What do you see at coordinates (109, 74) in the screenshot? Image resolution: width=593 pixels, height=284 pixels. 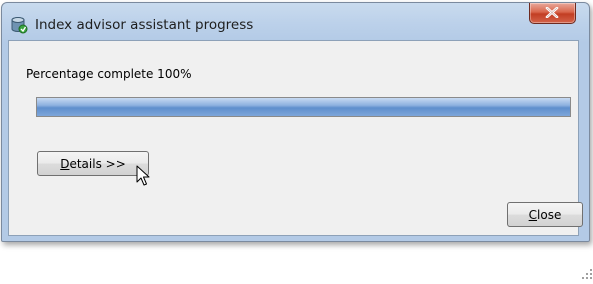 I see `percentage-label: Percentage complete 100%` at bounding box center [109, 74].